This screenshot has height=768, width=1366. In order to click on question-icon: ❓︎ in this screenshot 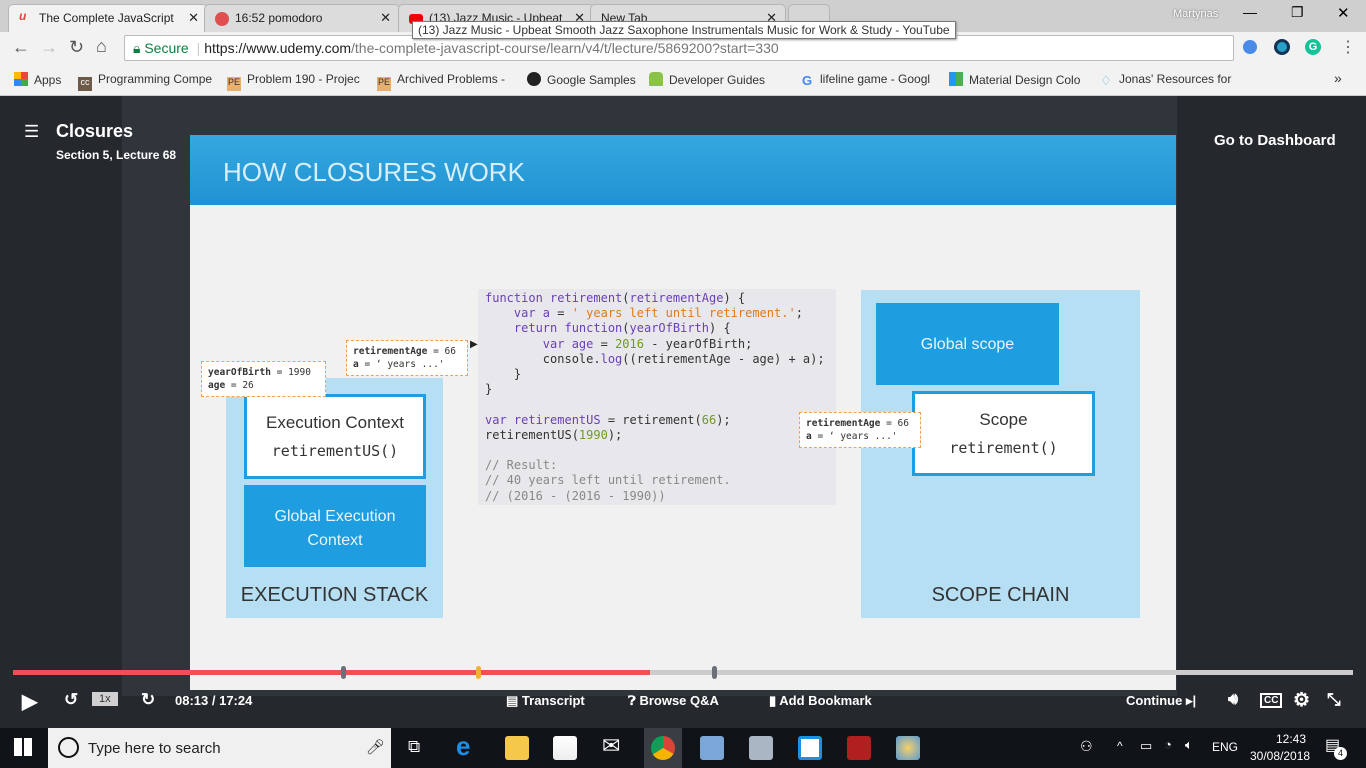, I will do `click(634, 700)`.